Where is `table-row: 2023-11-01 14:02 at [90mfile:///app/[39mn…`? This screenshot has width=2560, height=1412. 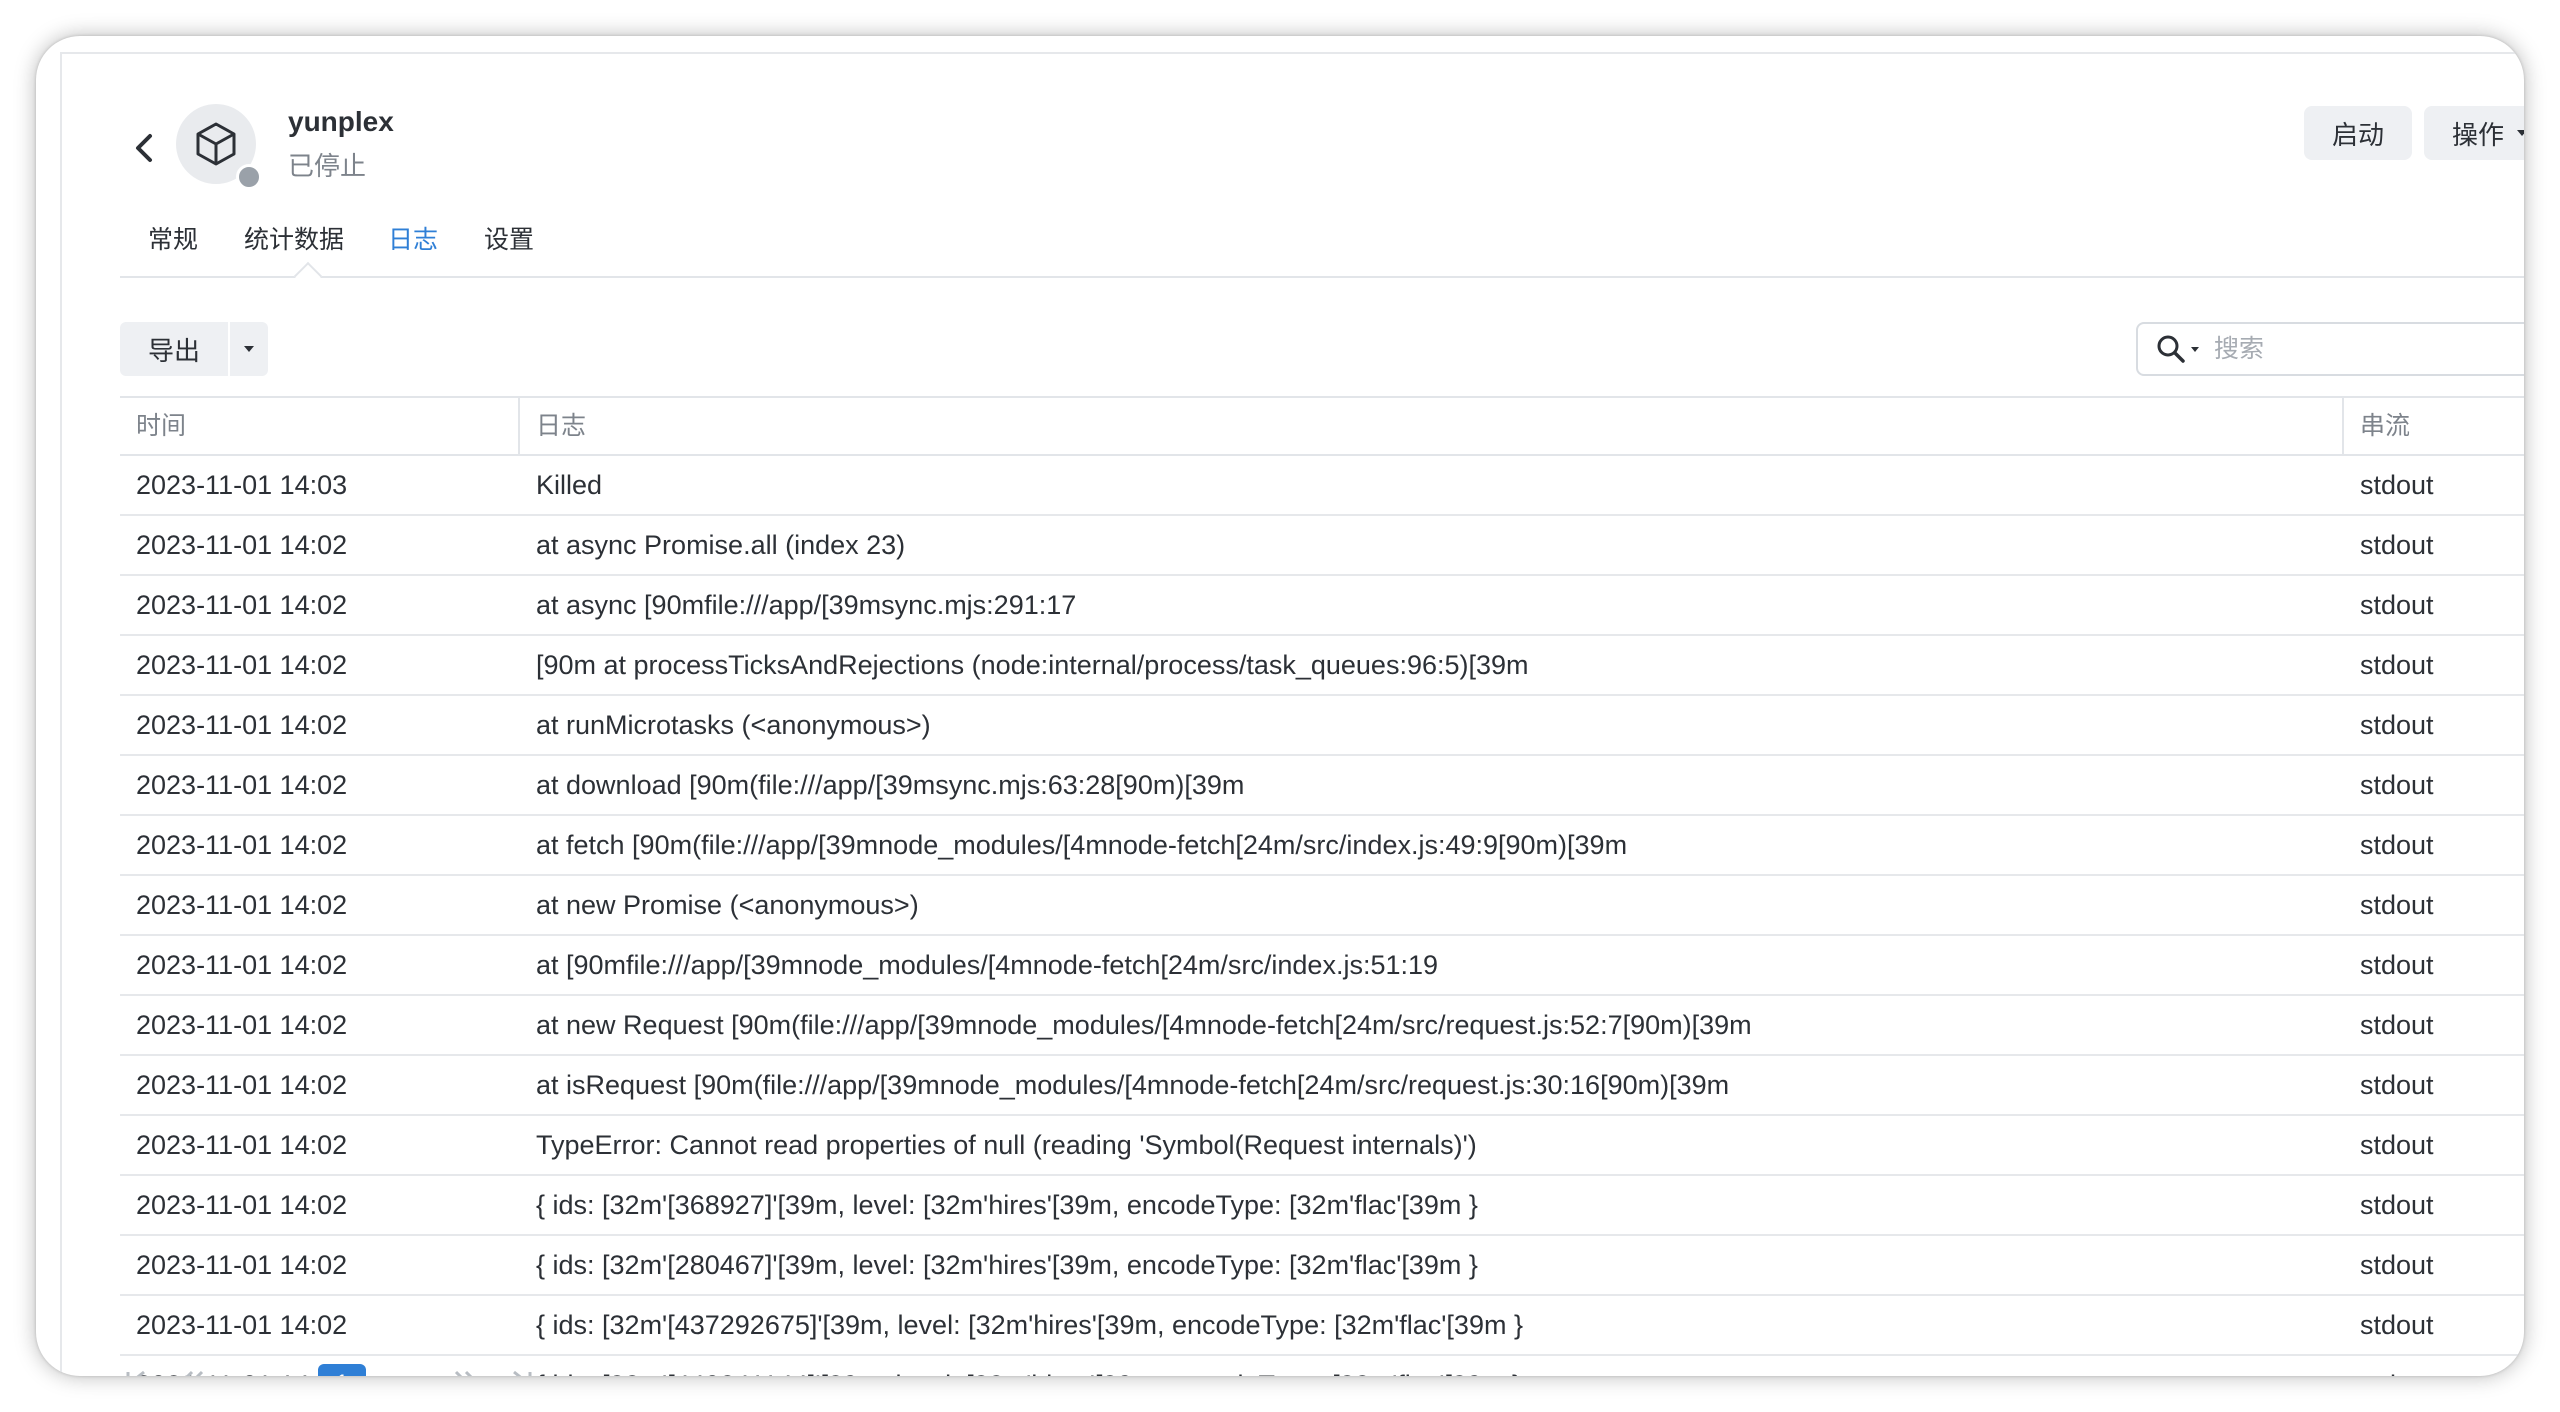 table-row: 2023-11-01 14:02 at [90mfile:///app/[39mn… is located at coordinates (1322, 966).